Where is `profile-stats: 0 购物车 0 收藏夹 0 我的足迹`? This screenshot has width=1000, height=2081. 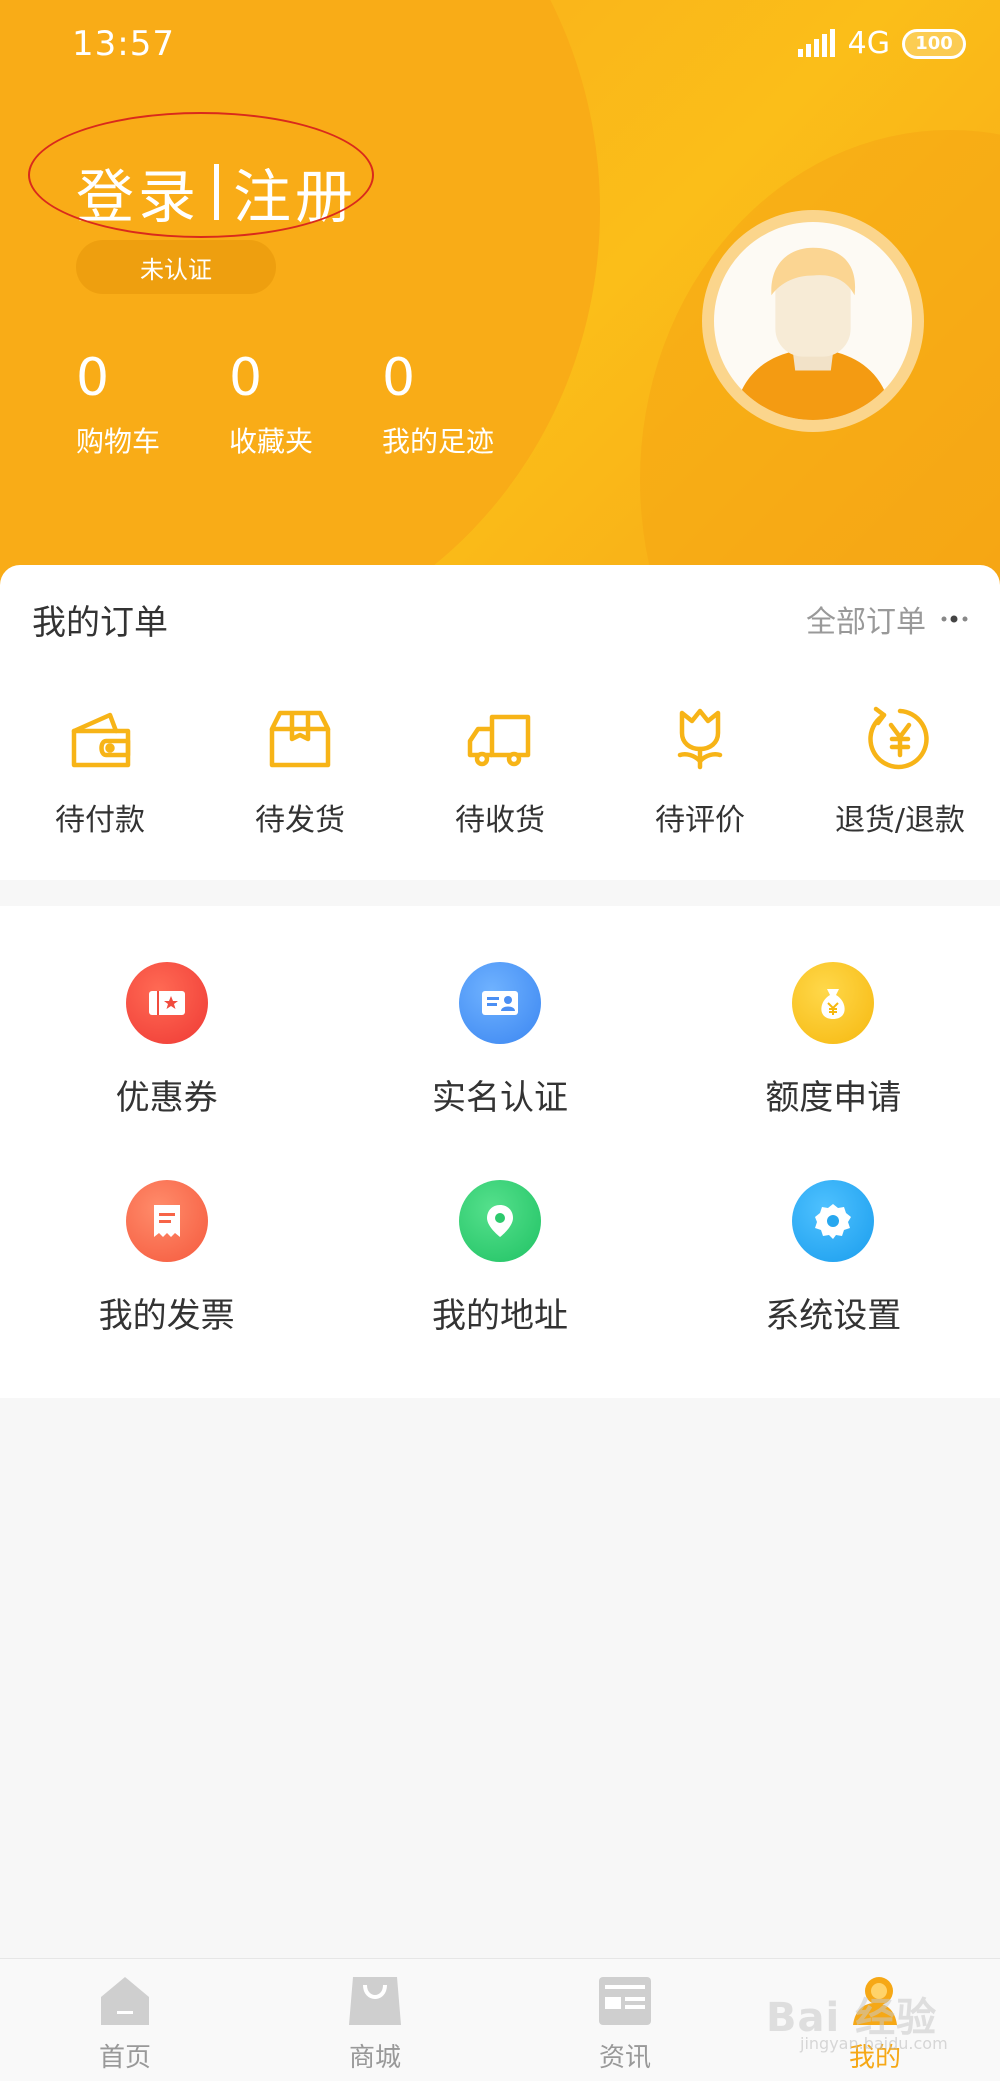
profile-stats: 0 购物车 0 收藏夹 0 我的足迹 is located at coordinates (305, 405).